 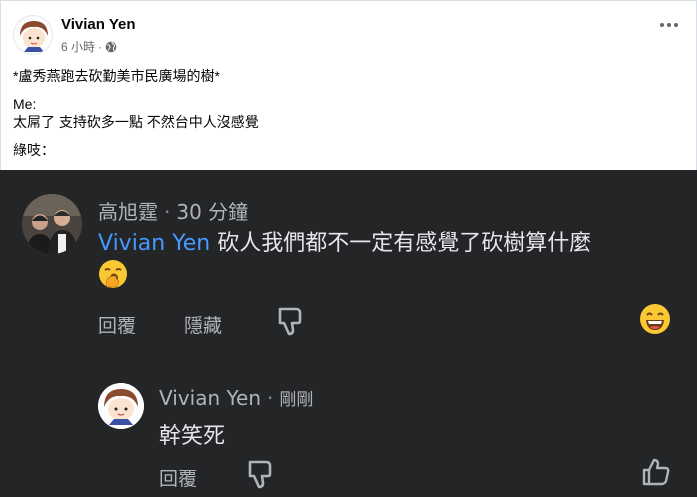 What do you see at coordinates (390, 263) in the screenshot?
I see `comment-text: Vivian Yen 砍人我們都不一定有感覺了砍樹算什麼` at bounding box center [390, 263].